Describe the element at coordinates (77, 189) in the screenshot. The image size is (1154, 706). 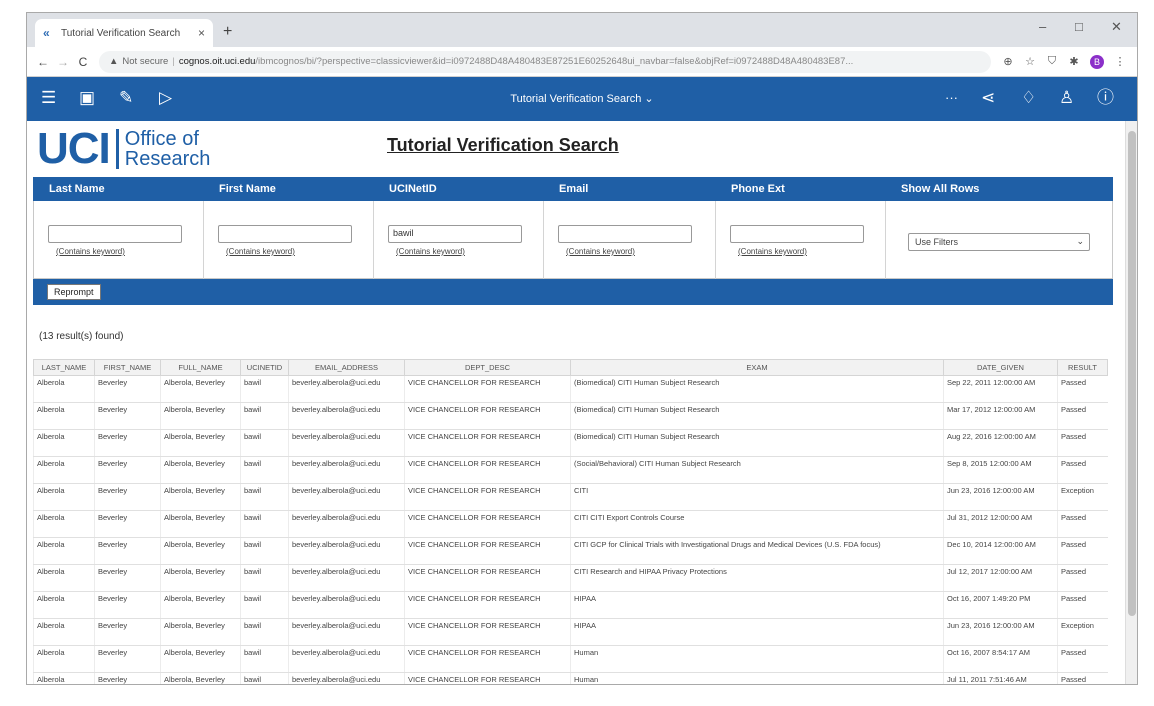
I see `filter-header-last-name: Last Name` at that location.